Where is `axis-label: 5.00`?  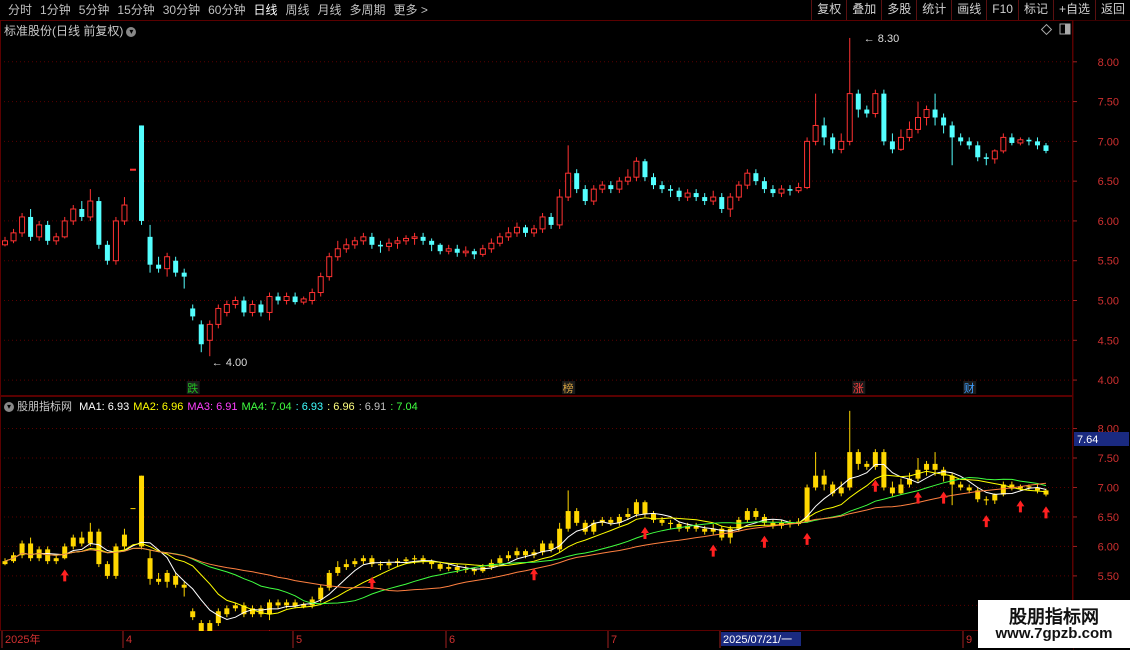 axis-label: 5.00 is located at coordinates (1108, 302).